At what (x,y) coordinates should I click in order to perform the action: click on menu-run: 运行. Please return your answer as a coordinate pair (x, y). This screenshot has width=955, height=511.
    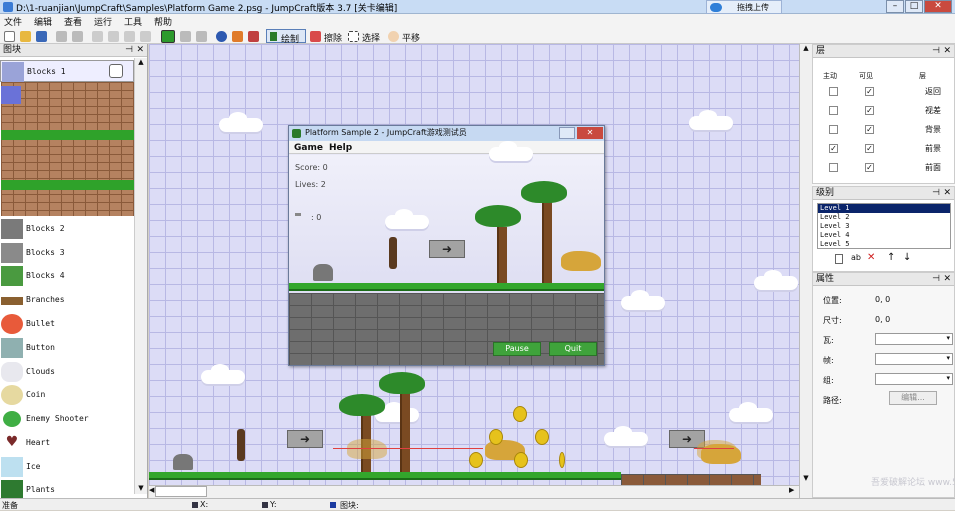
    Looking at the image, I should click on (103, 21).